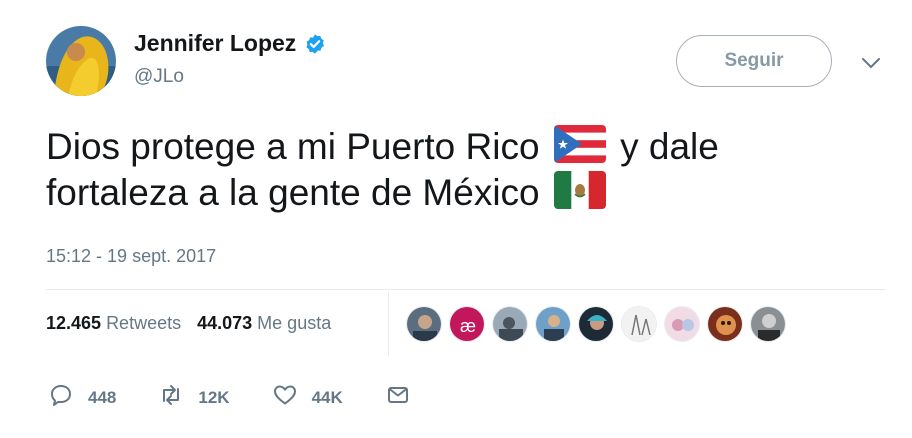 The image size is (912, 438). Describe the element at coordinates (388, 324) in the screenshot. I see `stats-divider` at that location.